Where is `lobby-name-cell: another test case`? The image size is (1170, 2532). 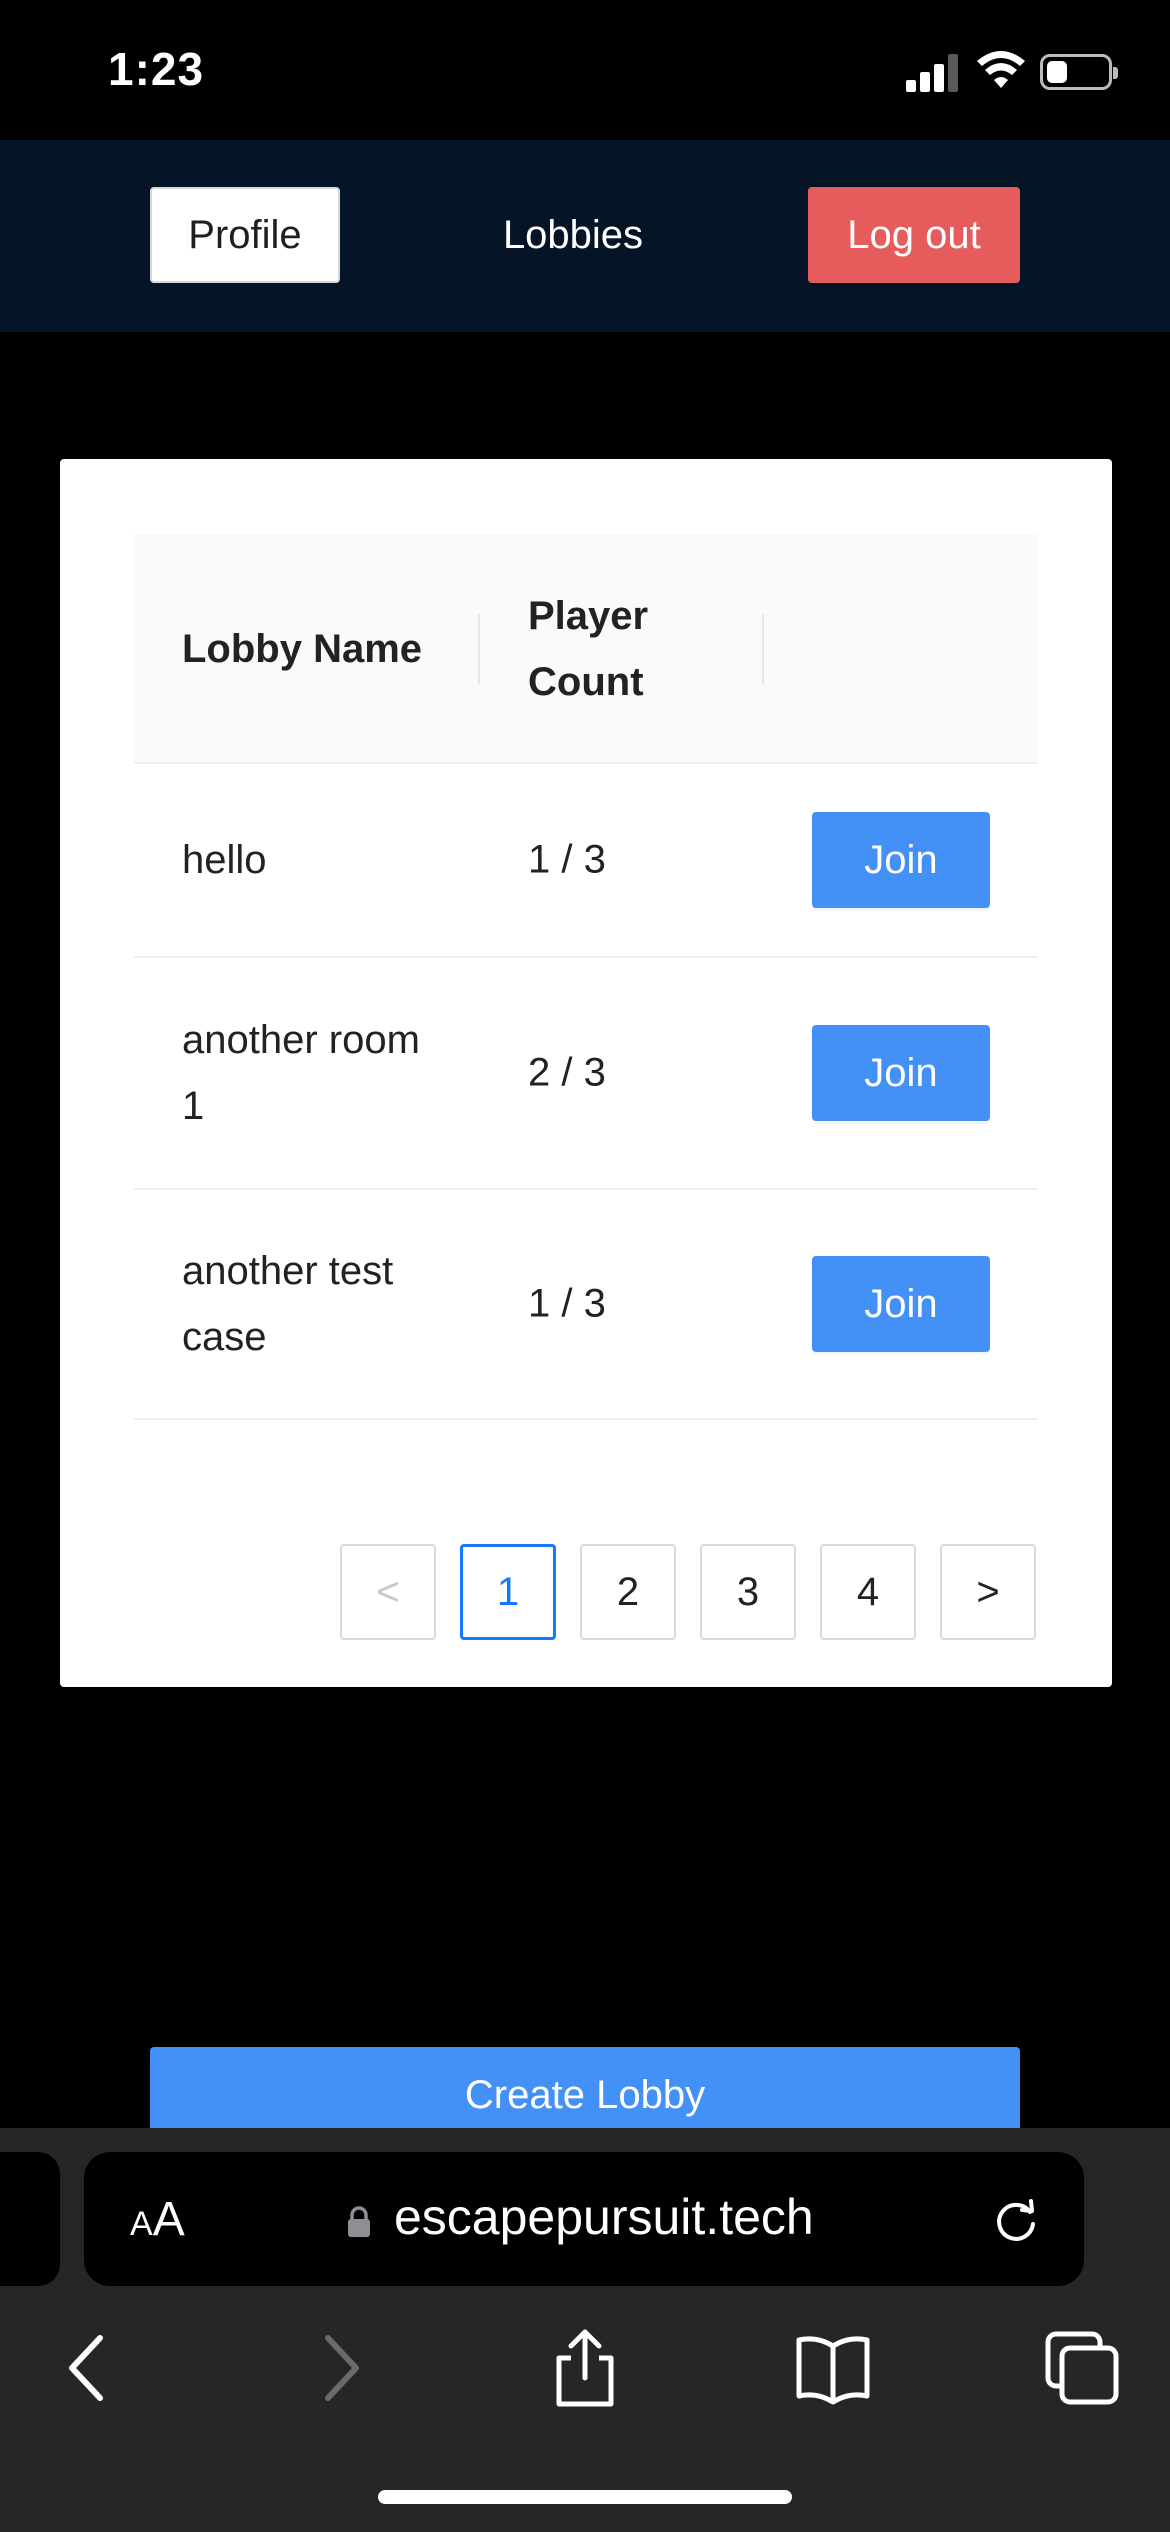 lobby-name-cell: another test case is located at coordinates (288, 1304).